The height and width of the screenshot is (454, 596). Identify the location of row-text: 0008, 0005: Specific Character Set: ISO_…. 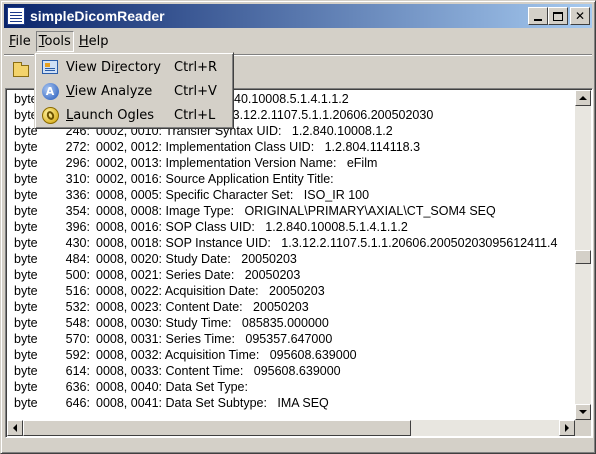
(233, 195).